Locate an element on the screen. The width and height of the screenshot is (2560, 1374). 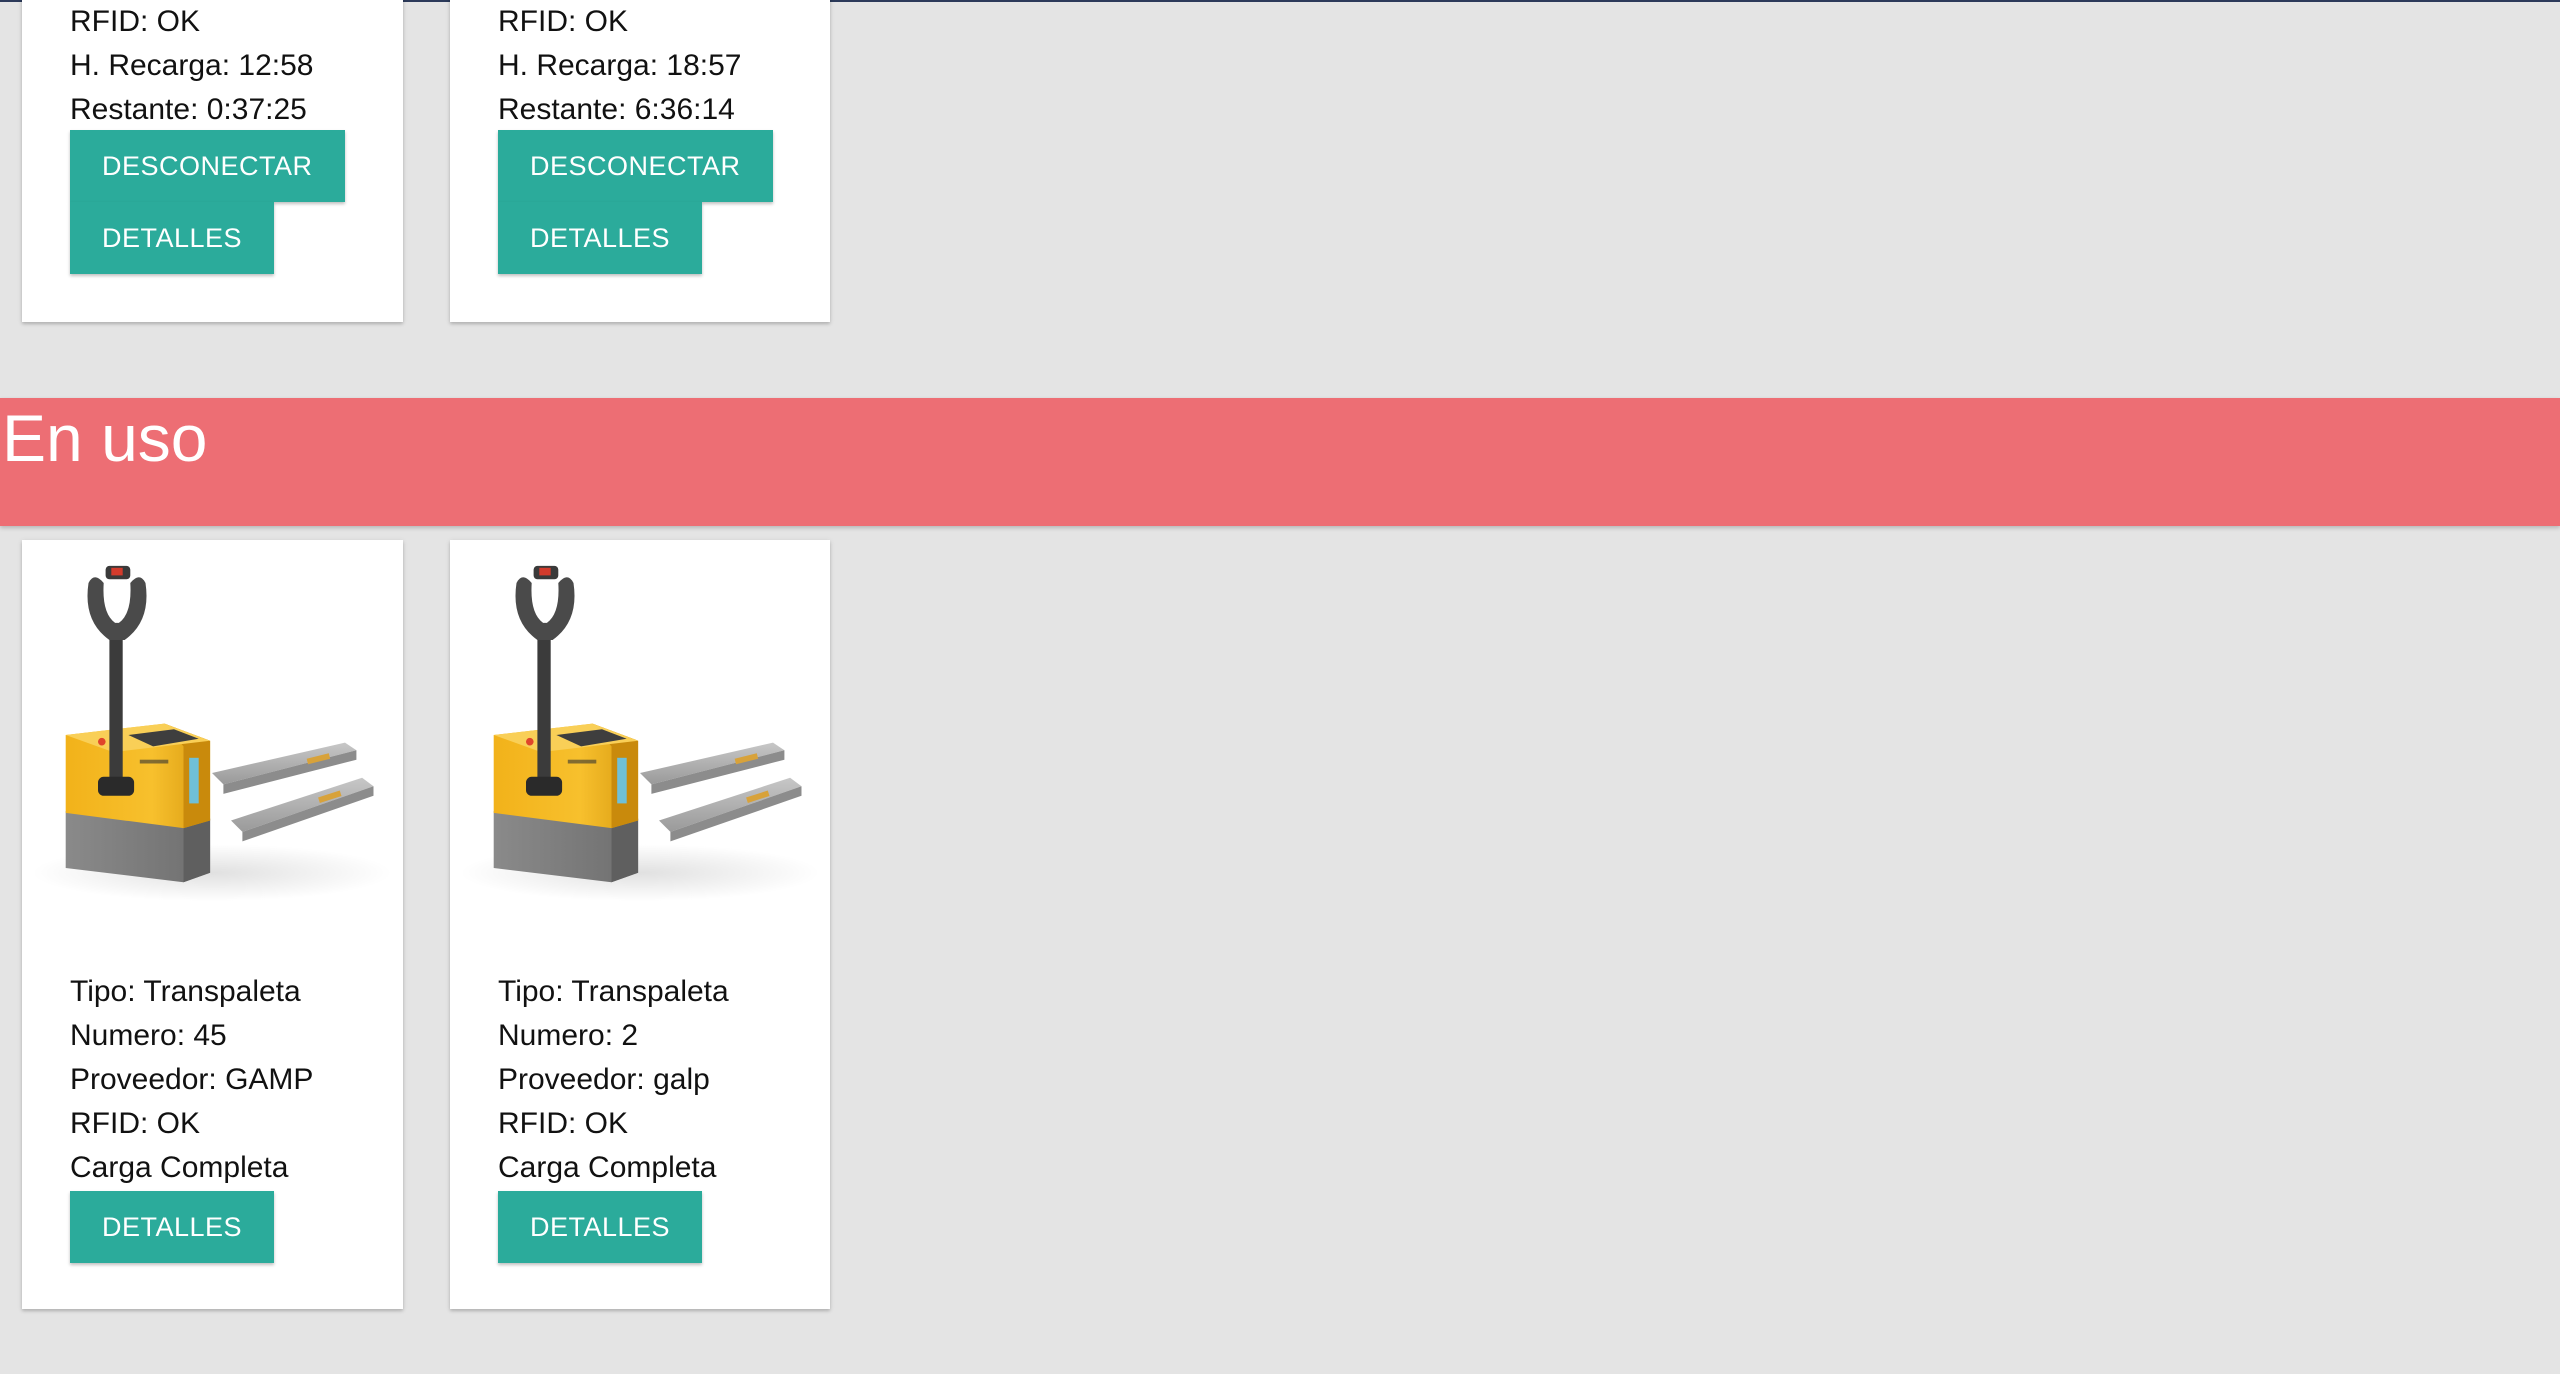
vehicle-number: Numero: 2 is located at coordinates (568, 1035).